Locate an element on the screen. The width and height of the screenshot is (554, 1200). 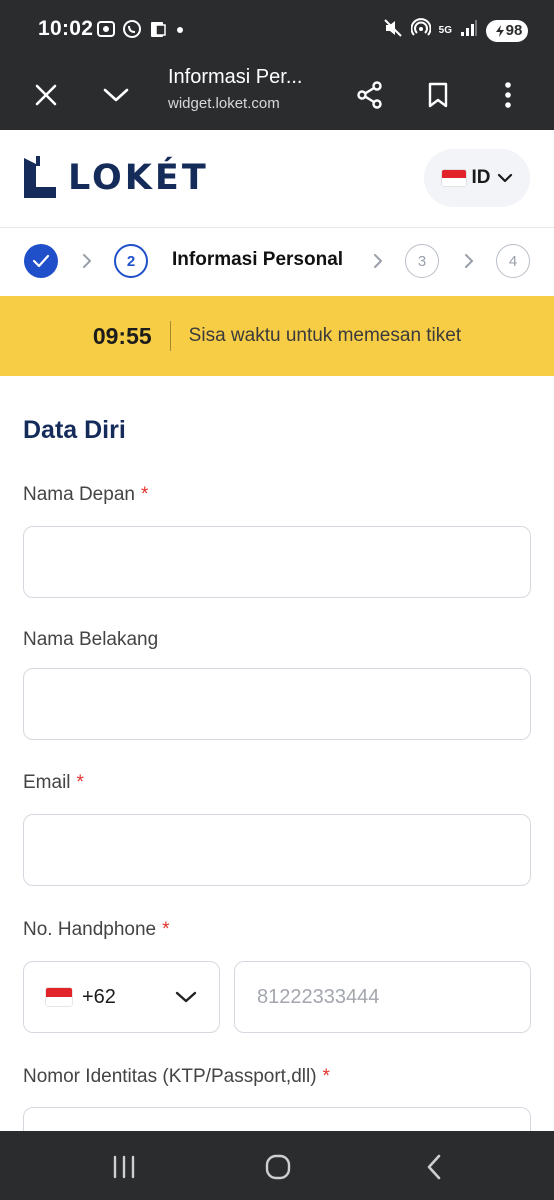
browser-url: widget.loket.com is located at coordinates (224, 103).